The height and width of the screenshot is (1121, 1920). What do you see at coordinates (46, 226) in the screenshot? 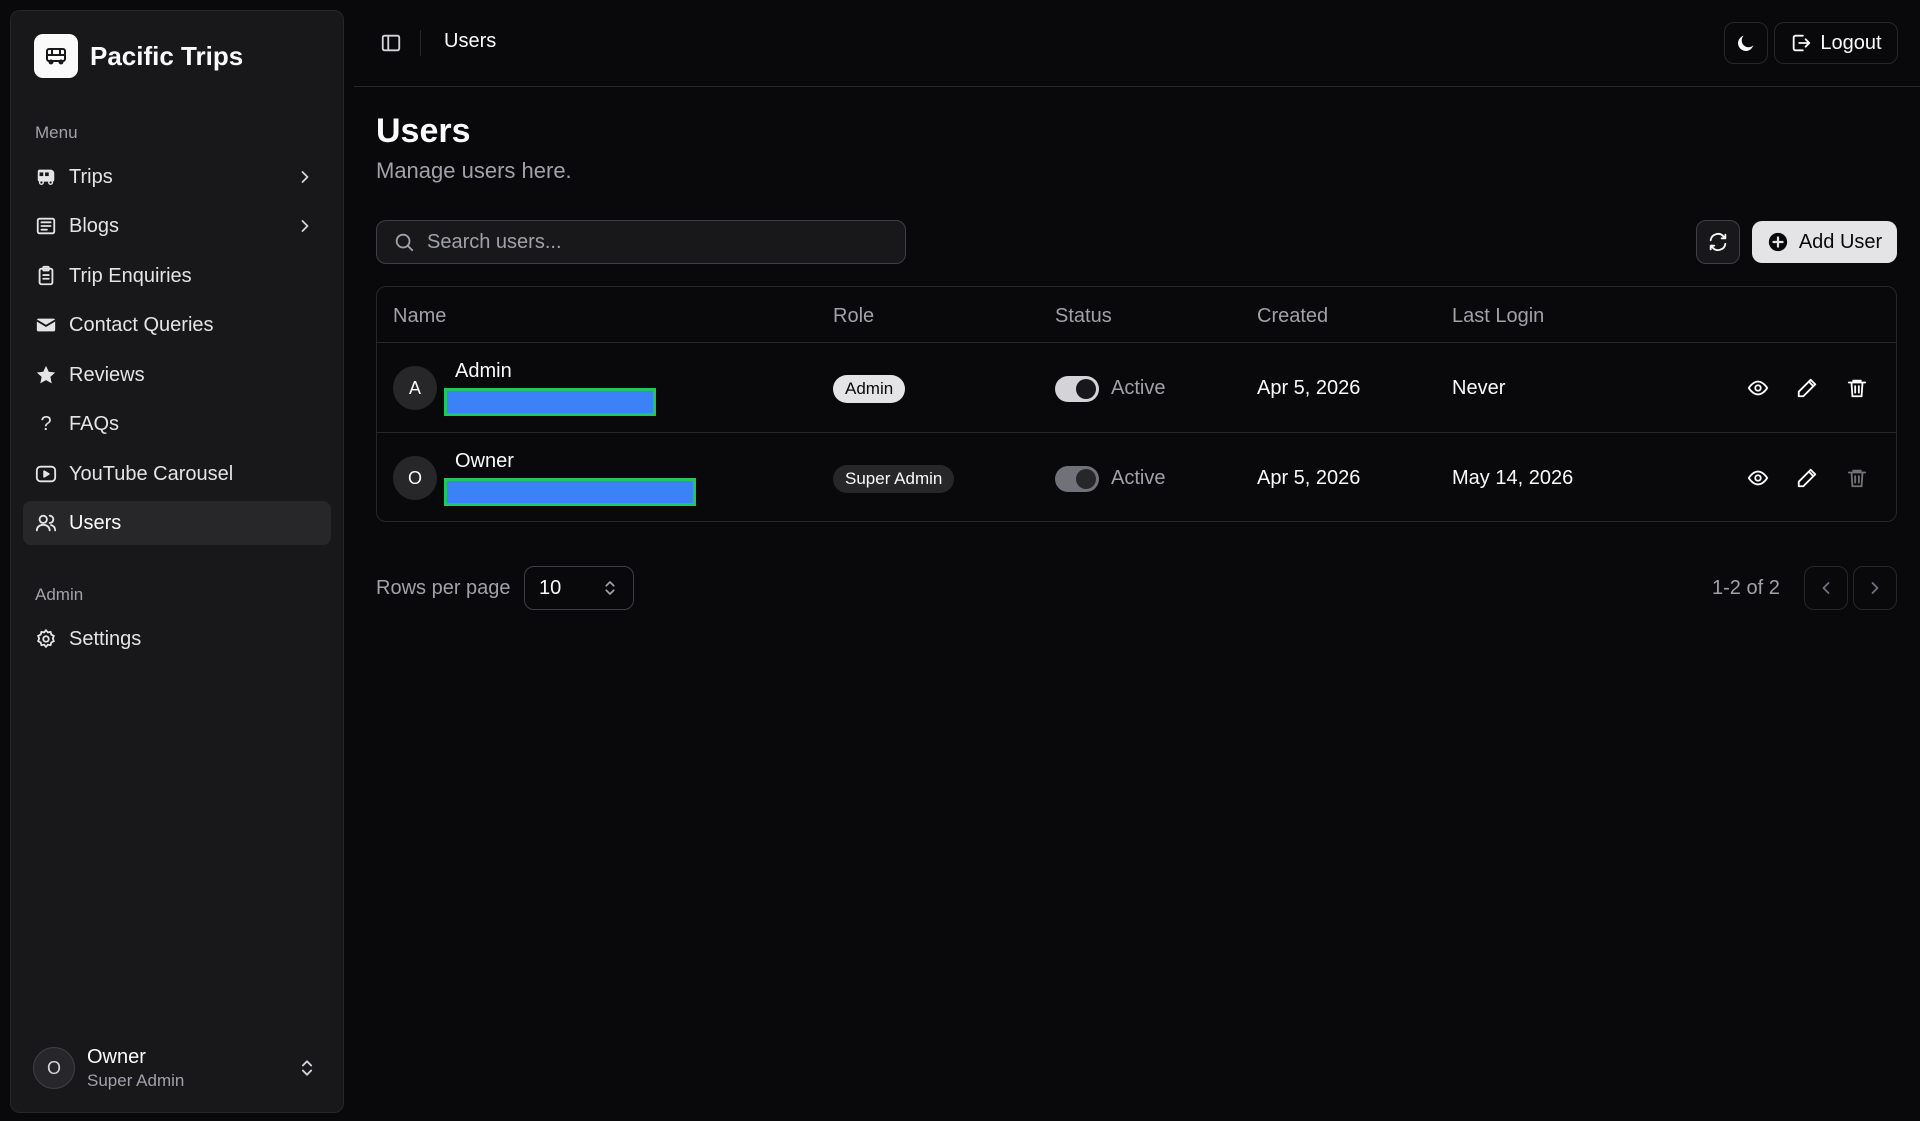
I see `newspaper-icon` at bounding box center [46, 226].